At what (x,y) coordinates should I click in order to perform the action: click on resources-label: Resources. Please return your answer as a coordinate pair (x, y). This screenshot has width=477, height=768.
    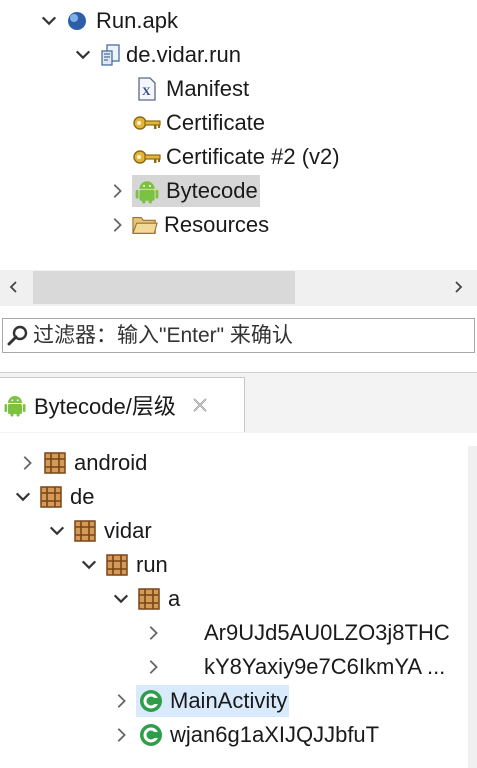
    Looking at the image, I should click on (217, 224).